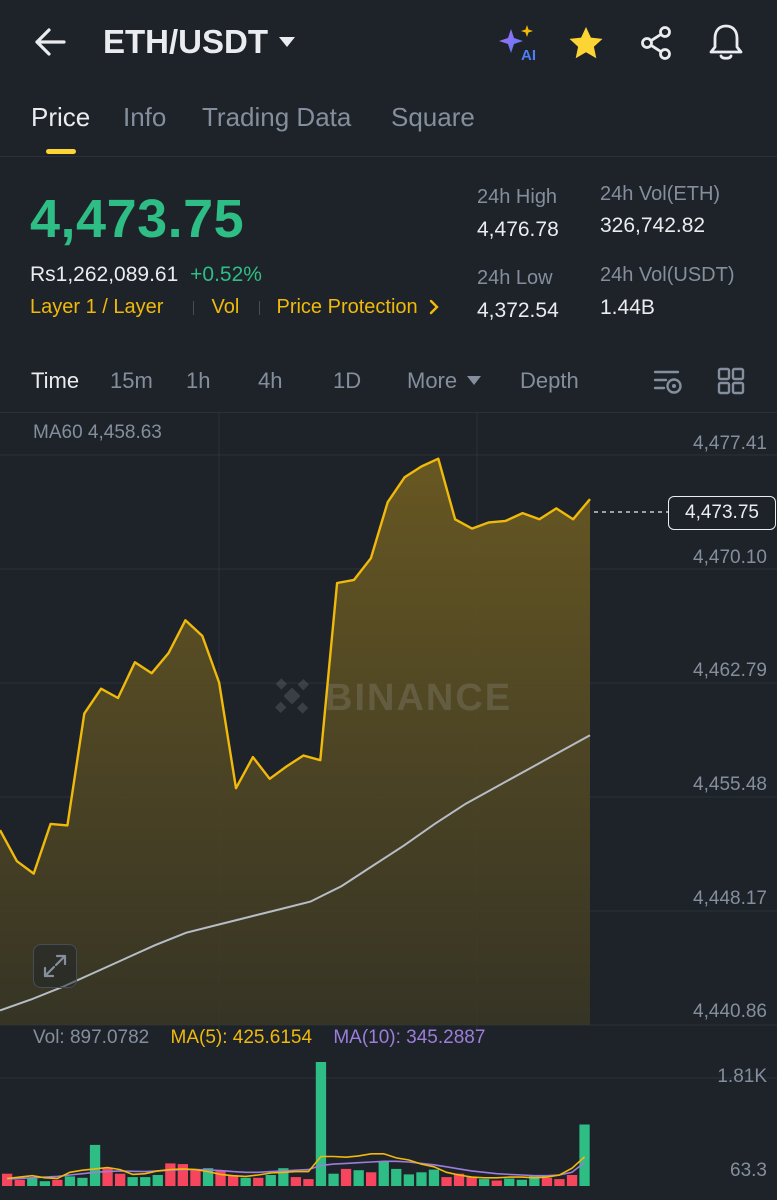  What do you see at coordinates (748, 1170) in the screenshot?
I see `vol-axis-label: 63.3` at bounding box center [748, 1170].